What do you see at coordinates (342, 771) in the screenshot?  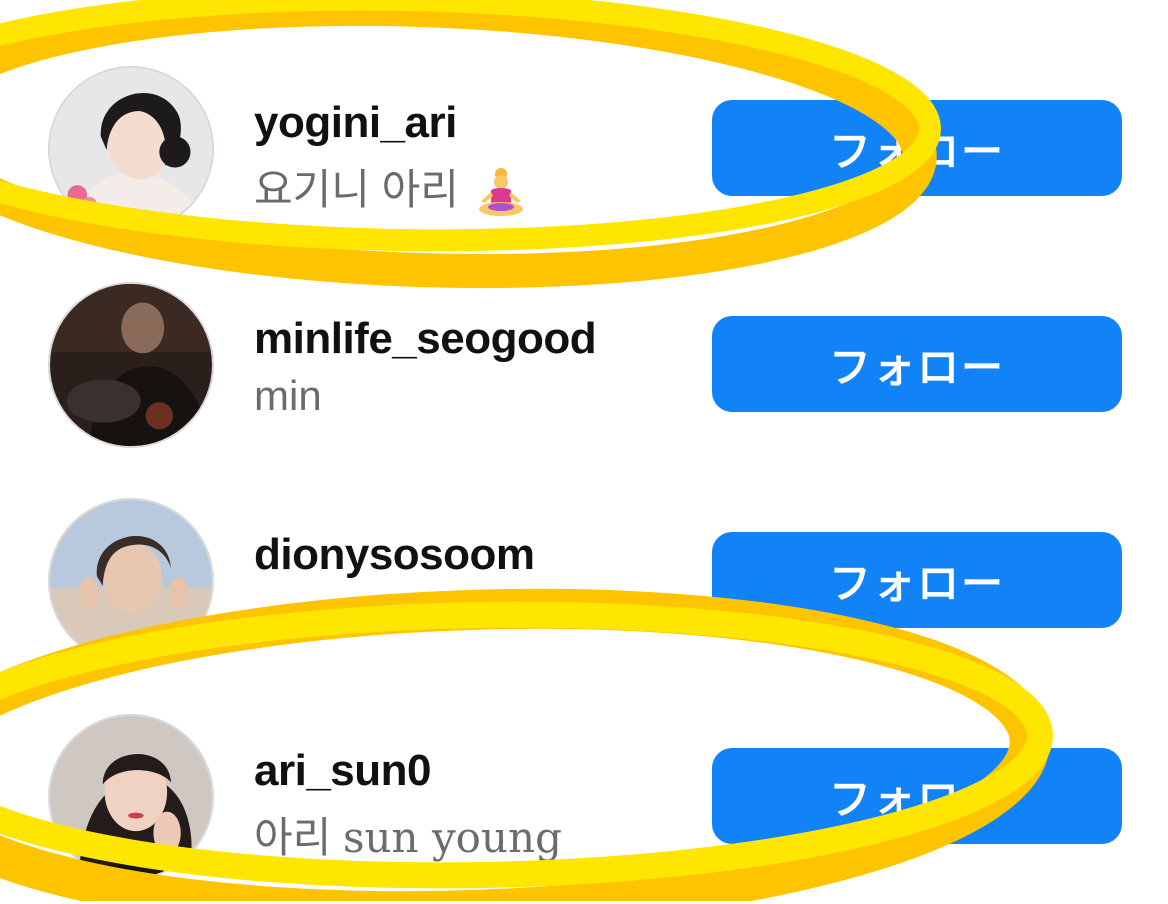 I see `username: ari_sun0` at bounding box center [342, 771].